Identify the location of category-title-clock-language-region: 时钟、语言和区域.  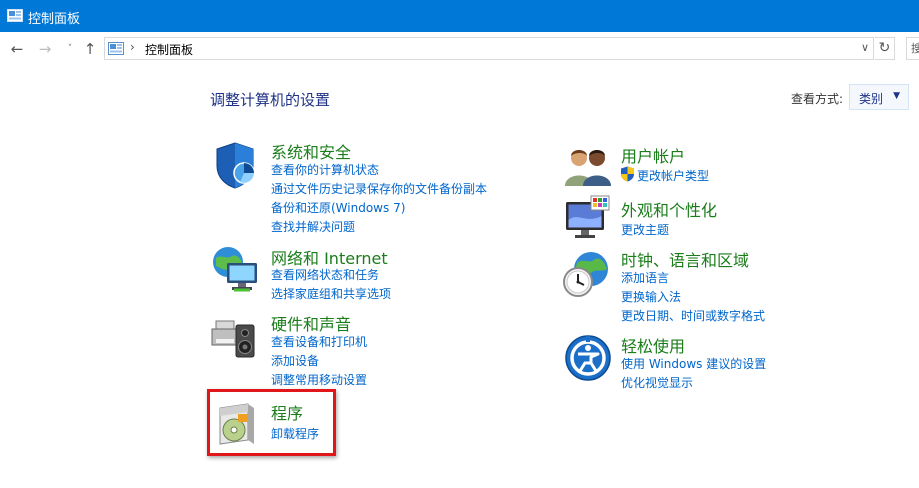
(685, 259).